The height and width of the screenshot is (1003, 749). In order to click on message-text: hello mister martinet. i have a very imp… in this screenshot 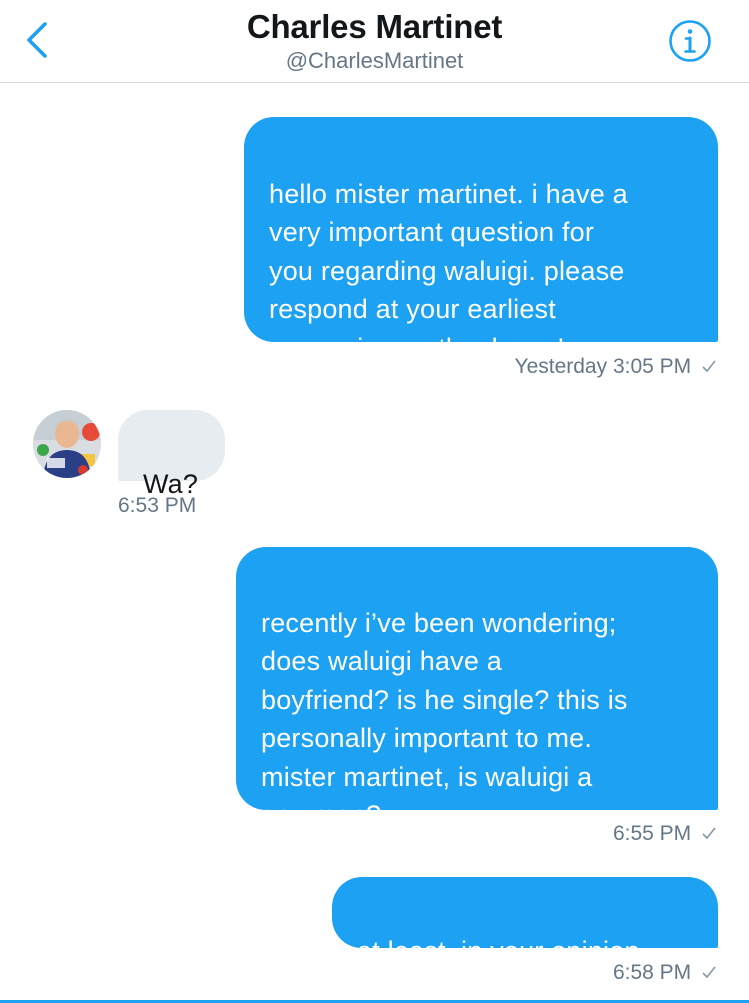, I will do `click(448, 270)`.